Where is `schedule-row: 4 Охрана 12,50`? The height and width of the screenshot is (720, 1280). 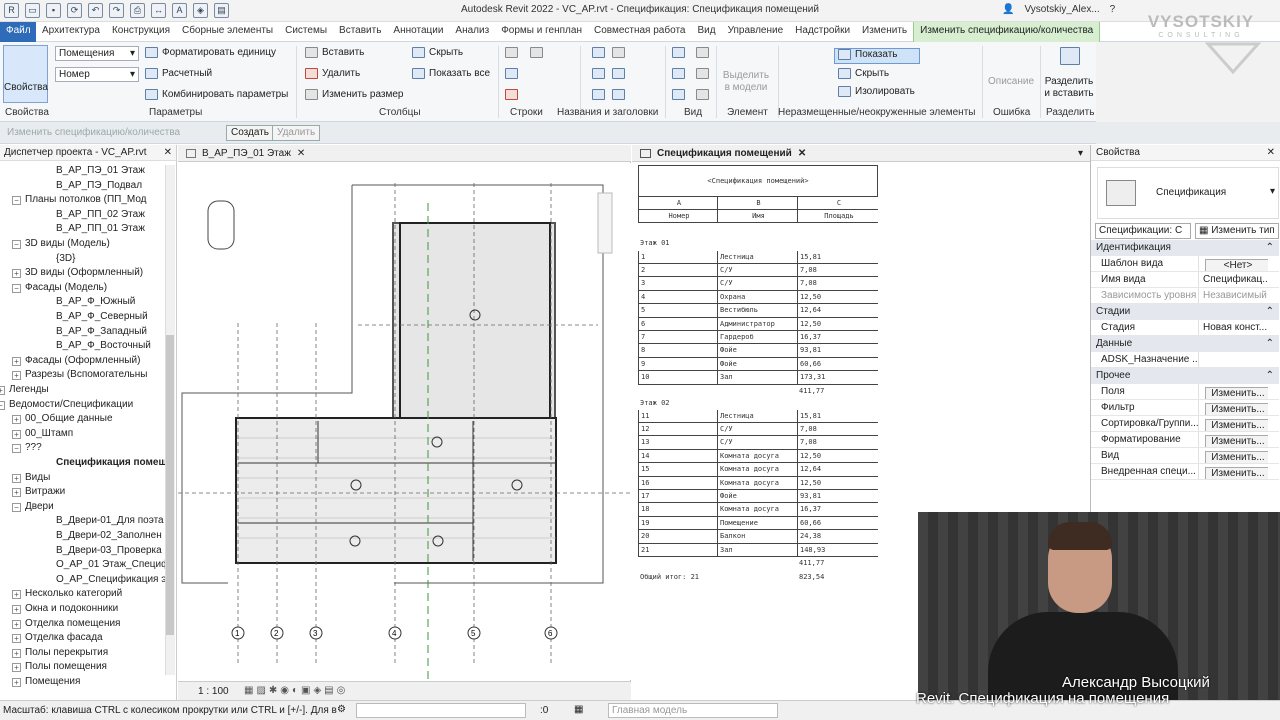
schedule-row: 4 Охрана 12,50 is located at coordinates (758, 297).